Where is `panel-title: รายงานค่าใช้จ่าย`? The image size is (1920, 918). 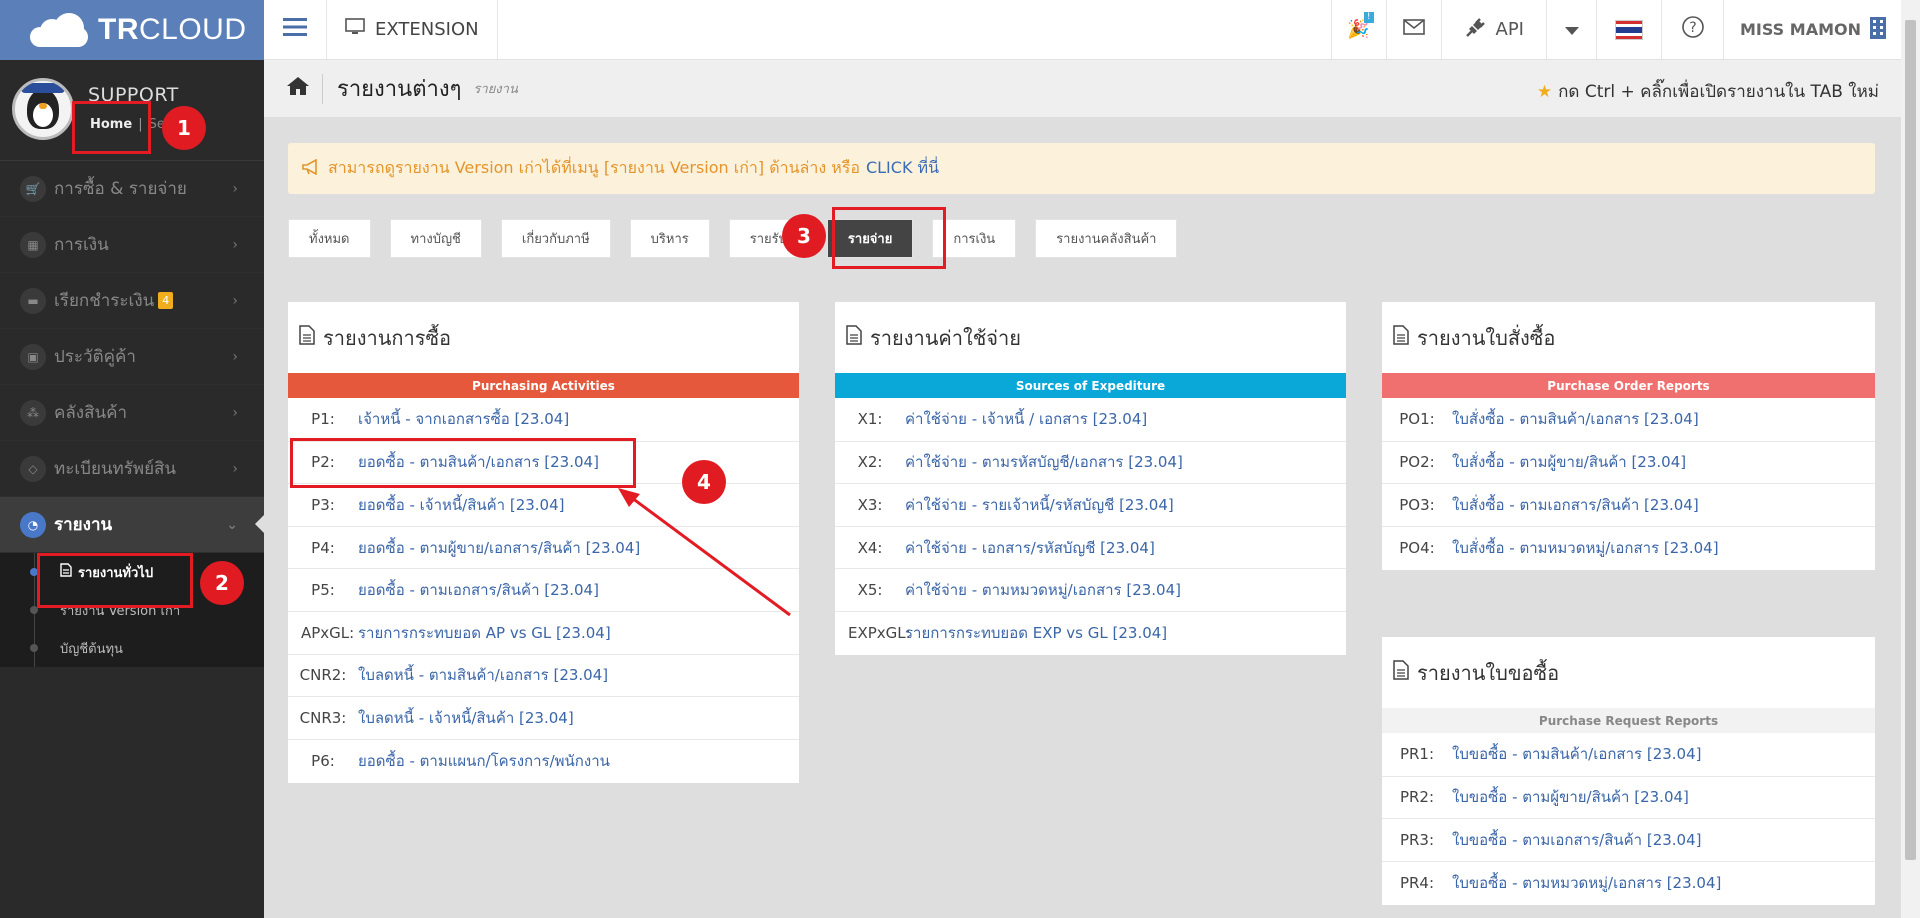
panel-title: รายงานค่าใช้จ่าย is located at coordinates (945, 337).